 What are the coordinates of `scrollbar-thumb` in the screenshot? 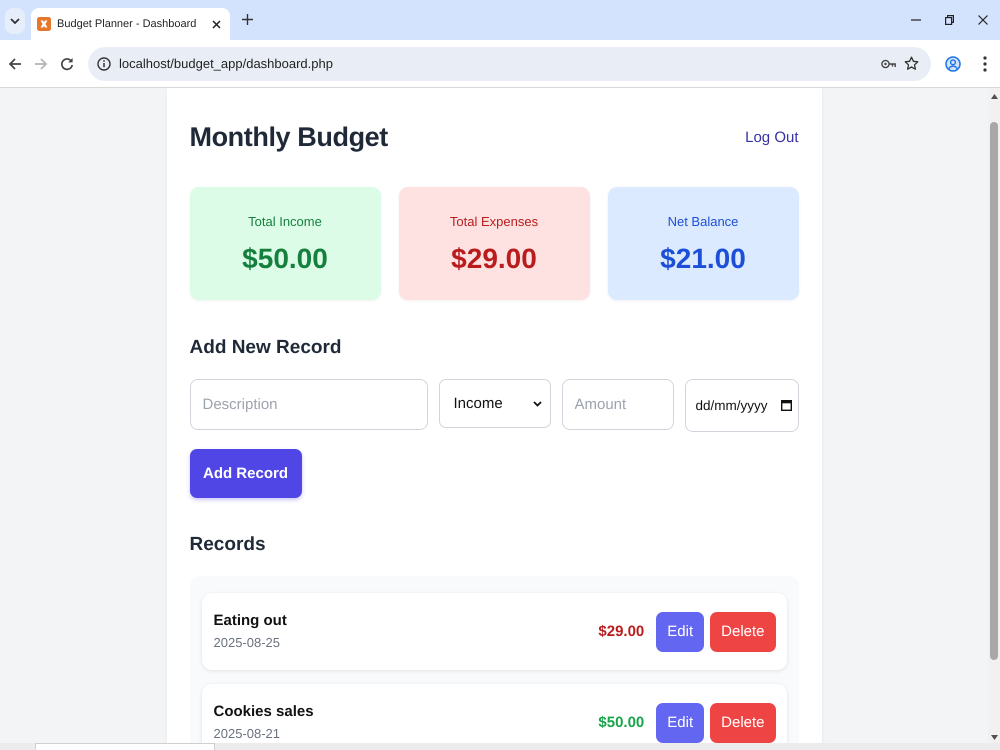 It's located at (994, 391).